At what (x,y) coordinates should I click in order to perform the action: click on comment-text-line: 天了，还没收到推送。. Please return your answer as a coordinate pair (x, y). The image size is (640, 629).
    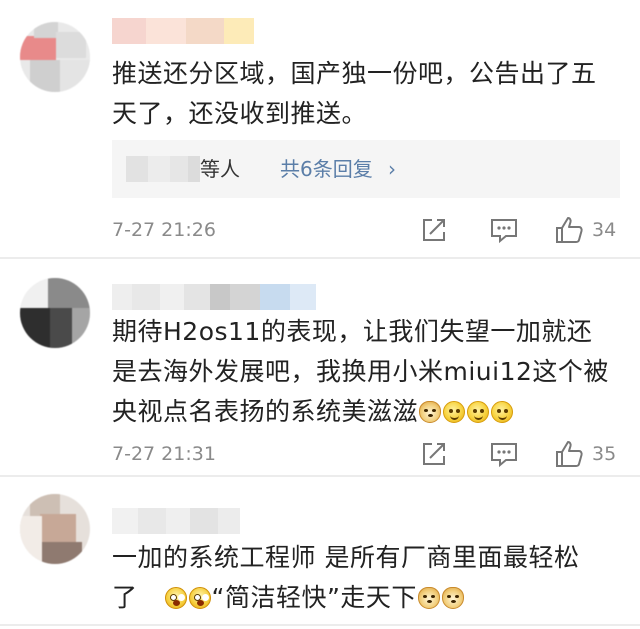
    Looking at the image, I should click on (240, 113).